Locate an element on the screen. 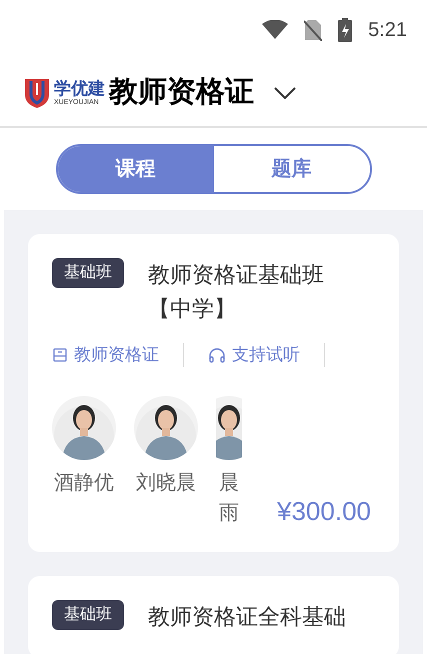 Image resolution: width=427 pixels, height=654 pixels. course-title: 教师资格证全科基础 is located at coordinates (247, 616).